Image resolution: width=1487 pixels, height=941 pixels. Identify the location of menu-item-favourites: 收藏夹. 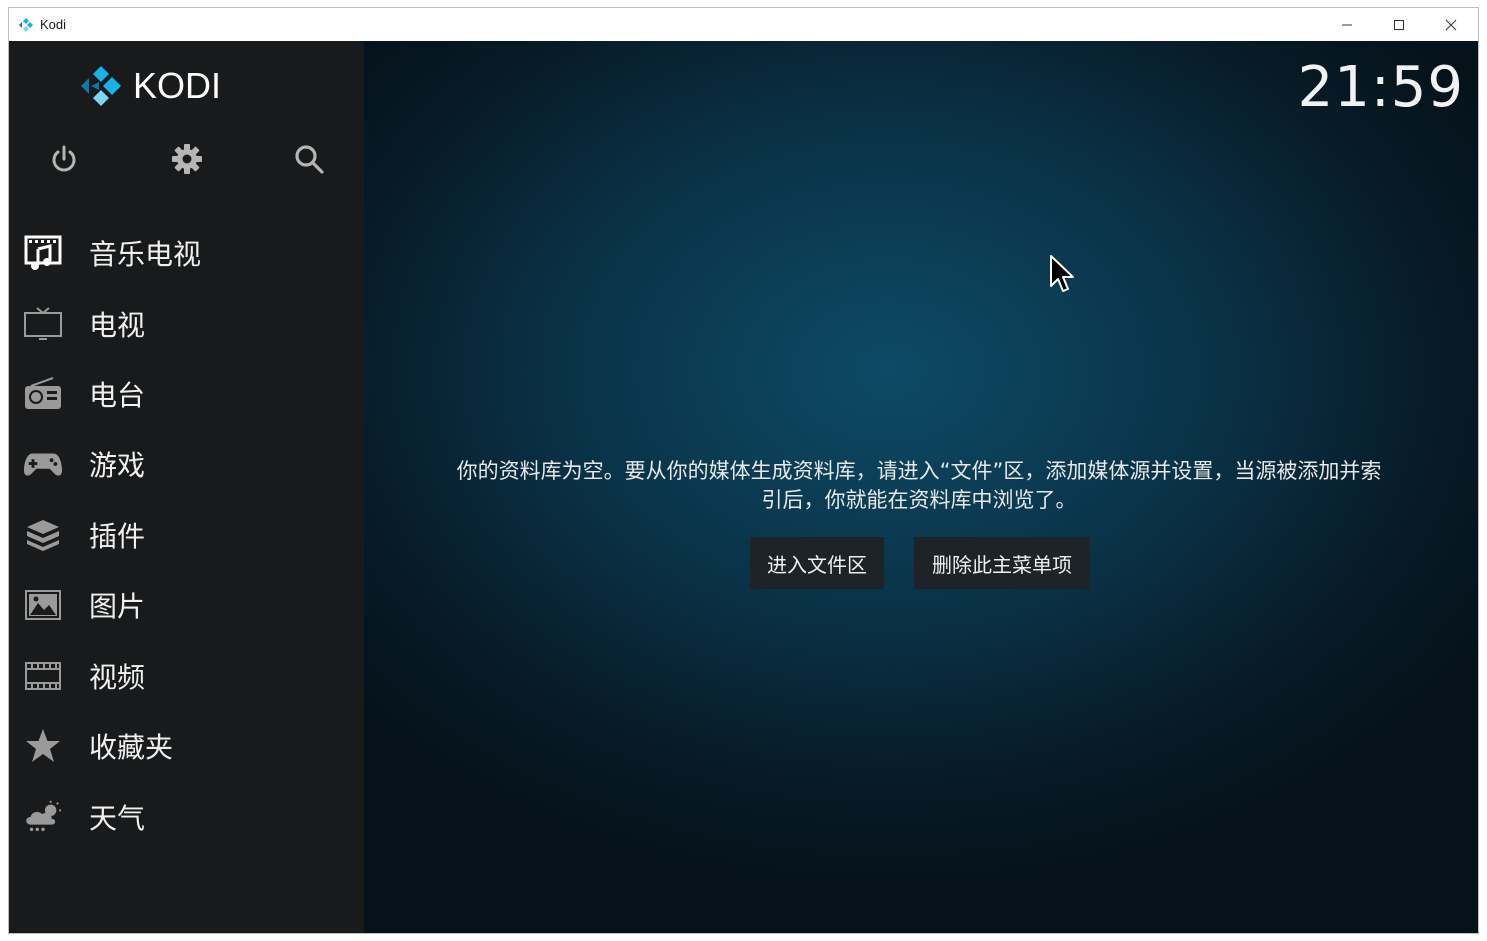
(186, 746).